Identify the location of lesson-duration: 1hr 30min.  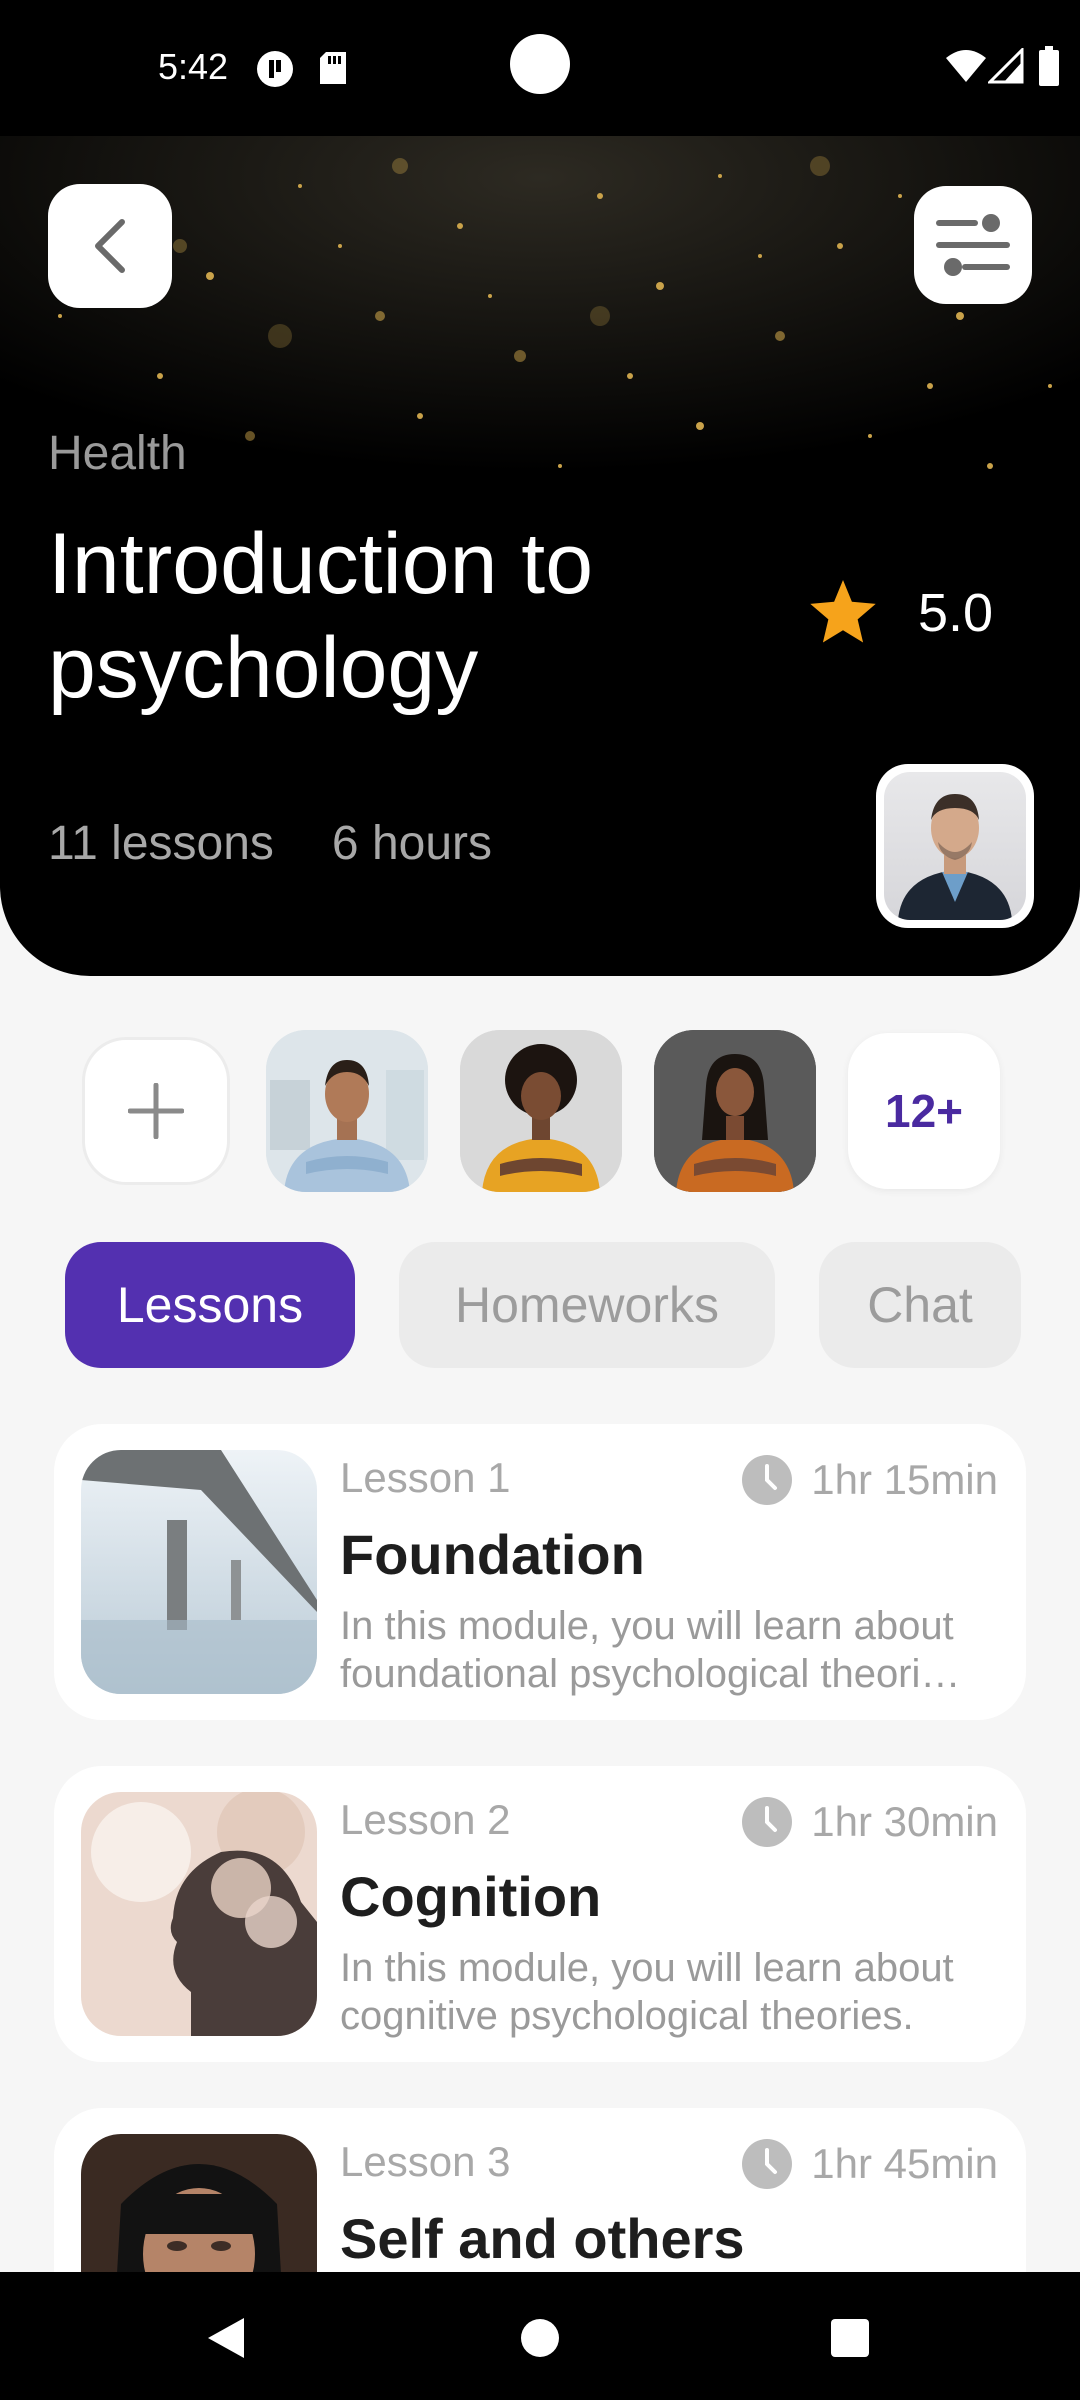
(869, 1822).